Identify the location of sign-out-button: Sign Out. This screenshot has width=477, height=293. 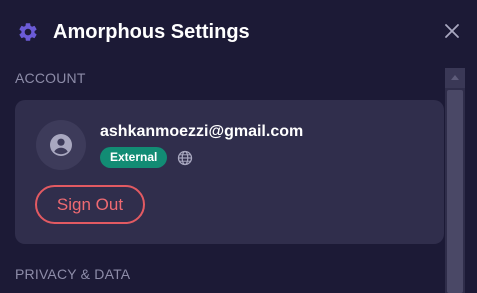
(90, 204).